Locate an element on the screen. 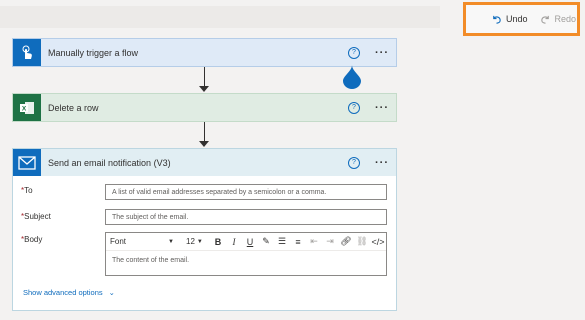  step-header: Manually trigger a flow ? ··· is located at coordinates (204, 52).